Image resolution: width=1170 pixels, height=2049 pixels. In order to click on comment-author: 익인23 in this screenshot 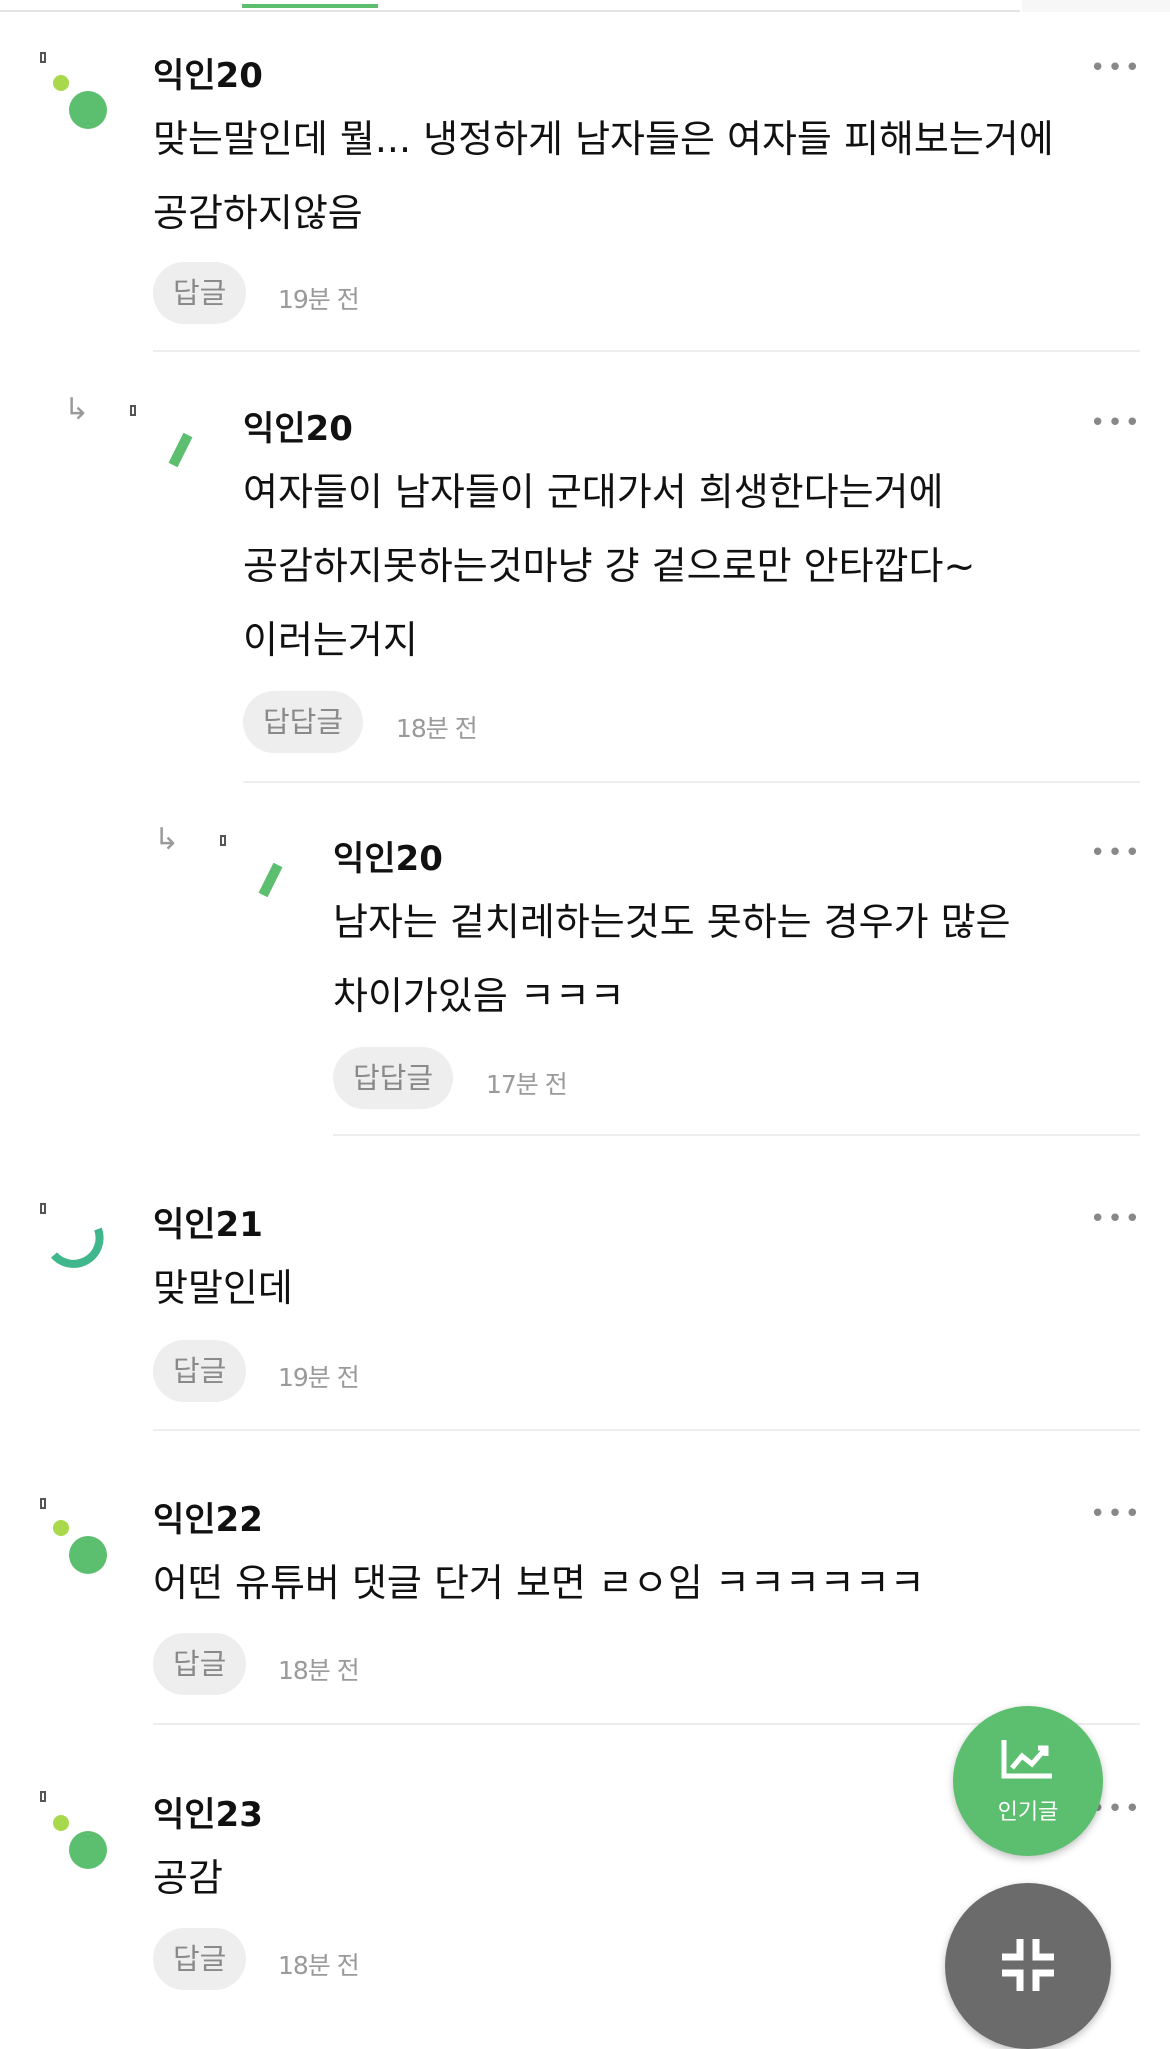, I will do `click(208, 1815)`.